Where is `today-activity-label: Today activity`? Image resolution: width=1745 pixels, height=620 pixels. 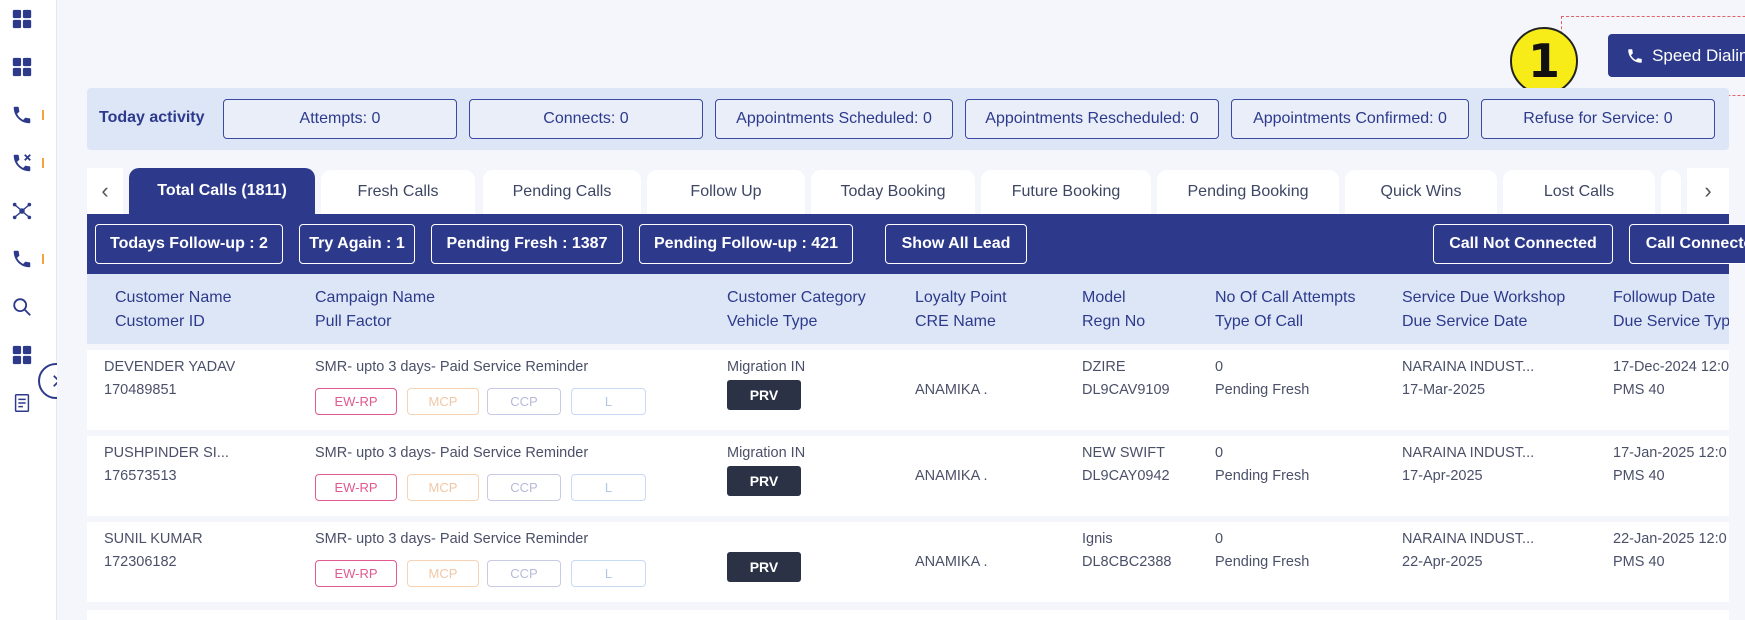 today-activity-label: Today activity is located at coordinates (152, 117).